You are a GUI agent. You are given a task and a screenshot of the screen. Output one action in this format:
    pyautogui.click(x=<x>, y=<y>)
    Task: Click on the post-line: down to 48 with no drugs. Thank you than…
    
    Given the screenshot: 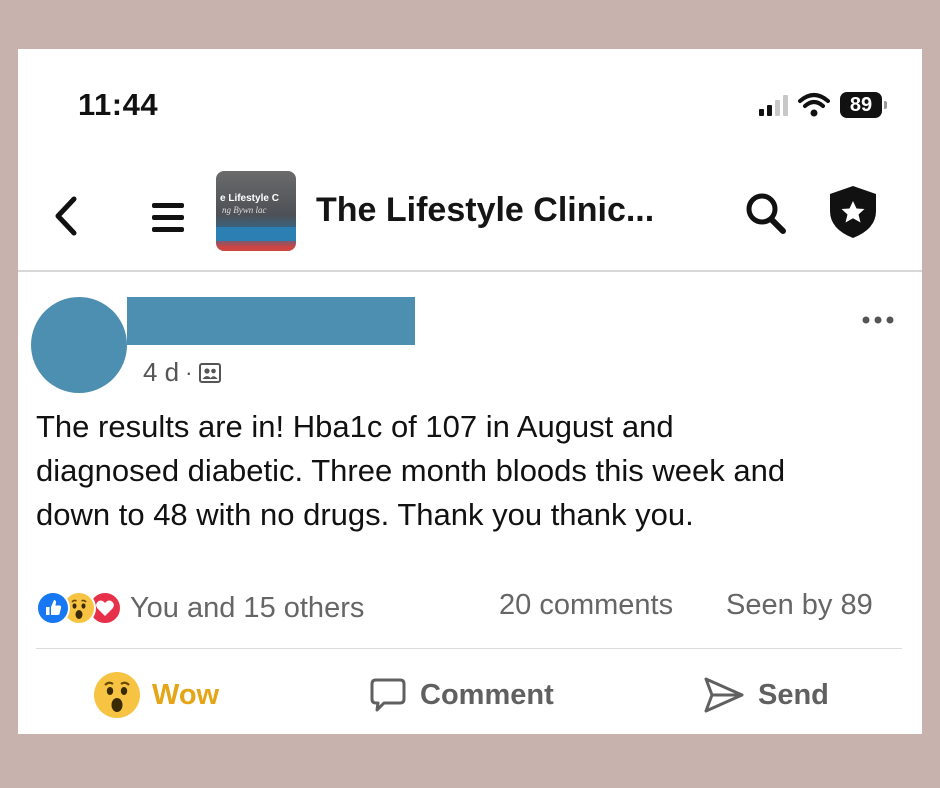 What is the action you would take?
    pyautogui.click(x=365, y=514)
    